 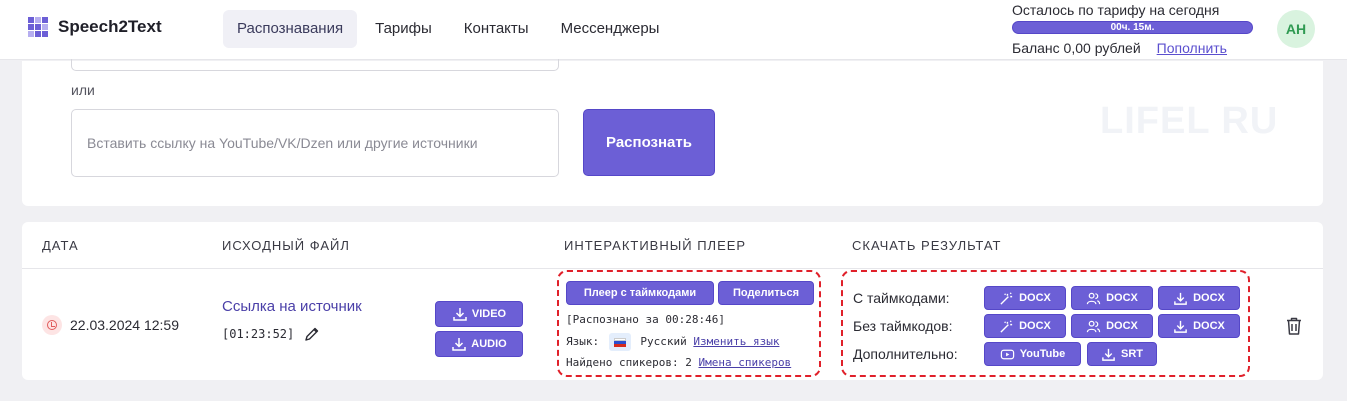 What do you see at coordinates (110, 26) in the screenshot?
I see `logo-text: Speech2Text` at bounding box center [110, 26].